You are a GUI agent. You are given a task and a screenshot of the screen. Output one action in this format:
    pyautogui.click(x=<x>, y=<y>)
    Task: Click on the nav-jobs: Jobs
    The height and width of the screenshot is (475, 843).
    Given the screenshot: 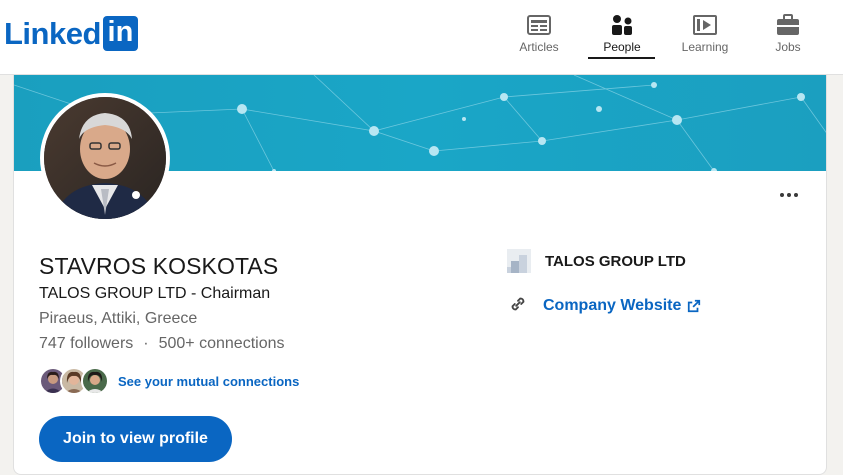 What is the action you would take?
    pyautogui.click(x=788, y=30)
    